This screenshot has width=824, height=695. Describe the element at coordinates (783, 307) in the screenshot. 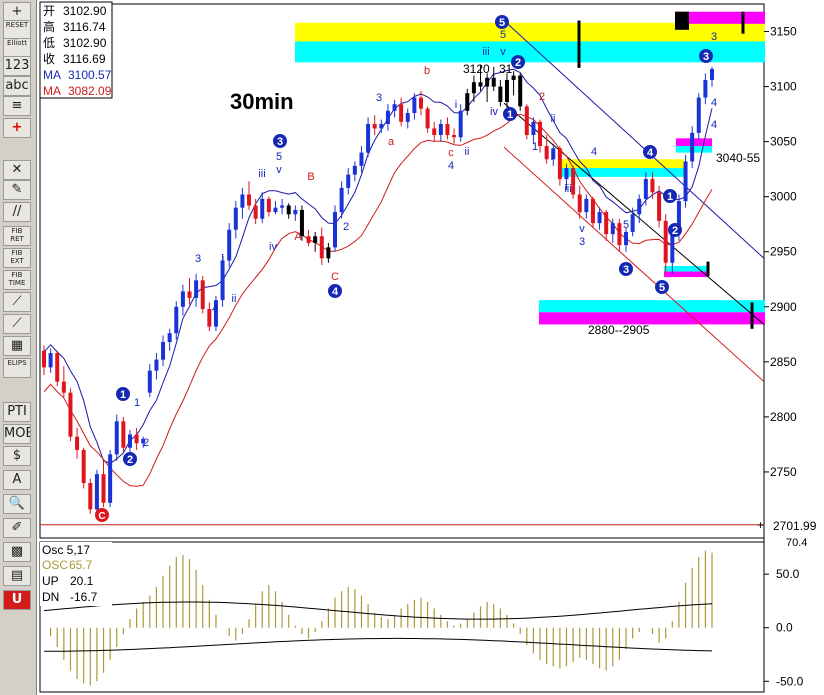

I see `y-tick-label: 2900` at that location.